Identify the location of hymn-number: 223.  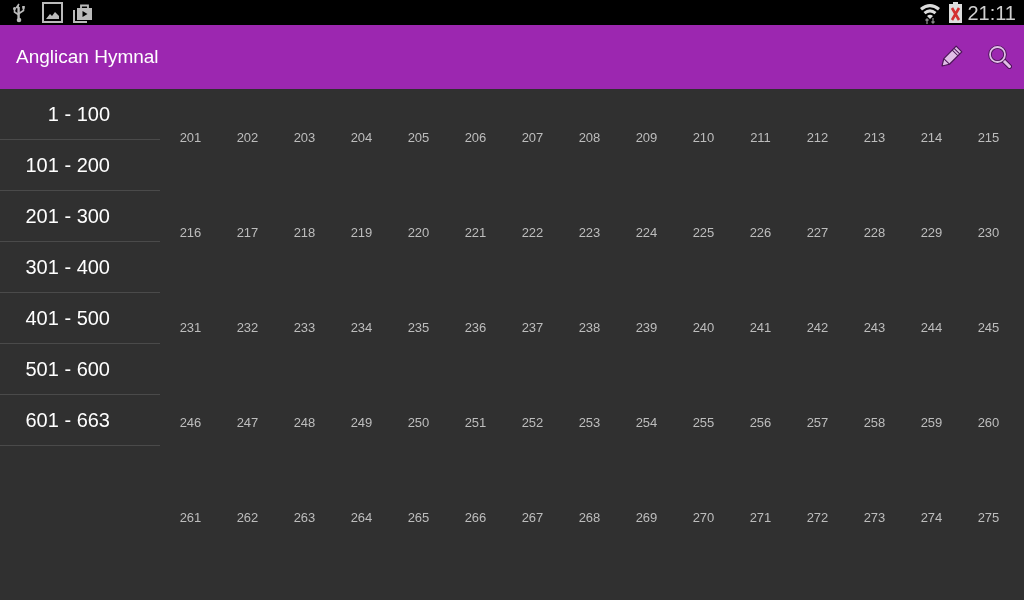
(589, 233).